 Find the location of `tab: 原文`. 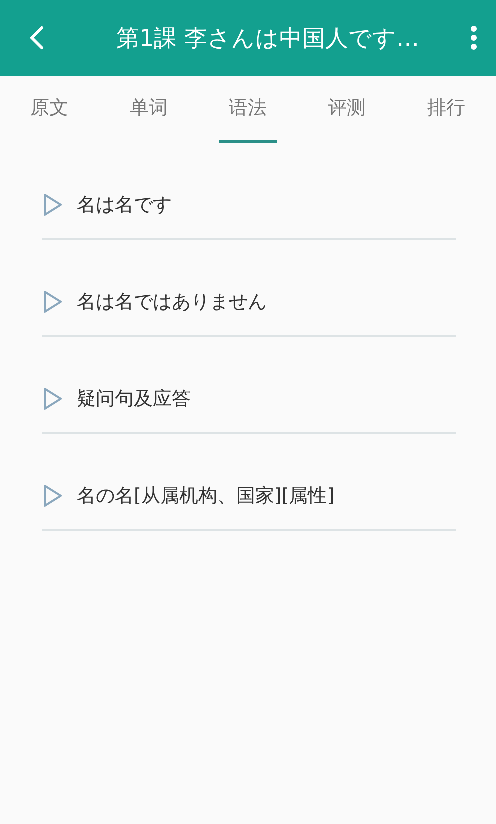

tab: 原文 is located at coordinates (49, 109).